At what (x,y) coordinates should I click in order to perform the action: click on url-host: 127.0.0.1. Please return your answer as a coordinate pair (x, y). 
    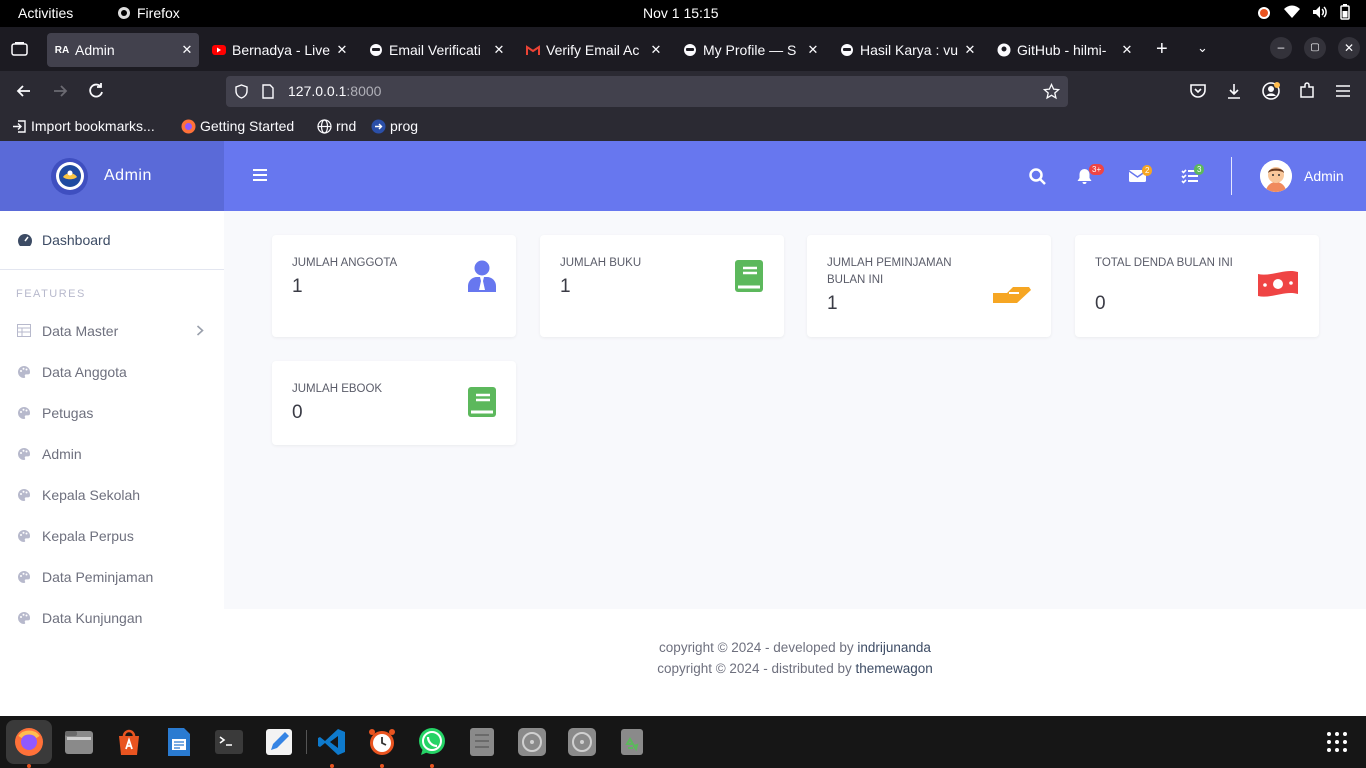
    Looking at the image, I should click on (317, 91).